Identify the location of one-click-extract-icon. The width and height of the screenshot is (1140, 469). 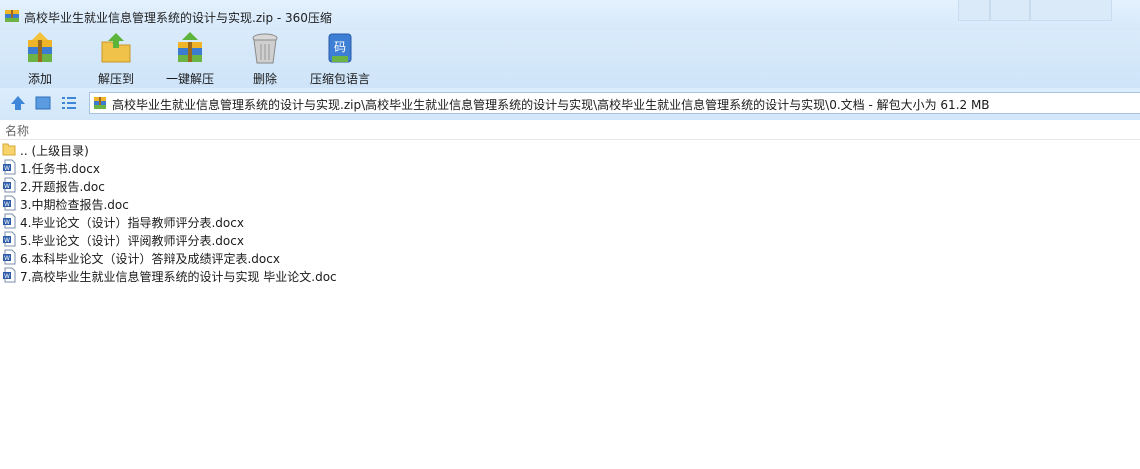
(190, 47).